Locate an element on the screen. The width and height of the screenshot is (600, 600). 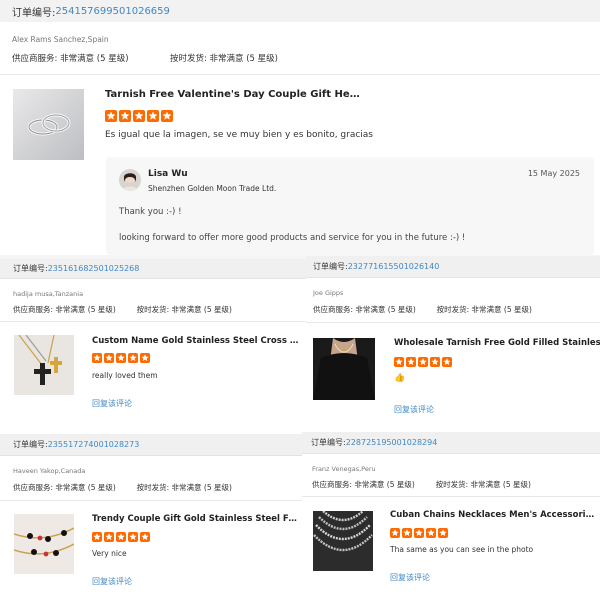
order-number-bar: 订单编号: 235517274001028273 is located at coordinates (151, 445).